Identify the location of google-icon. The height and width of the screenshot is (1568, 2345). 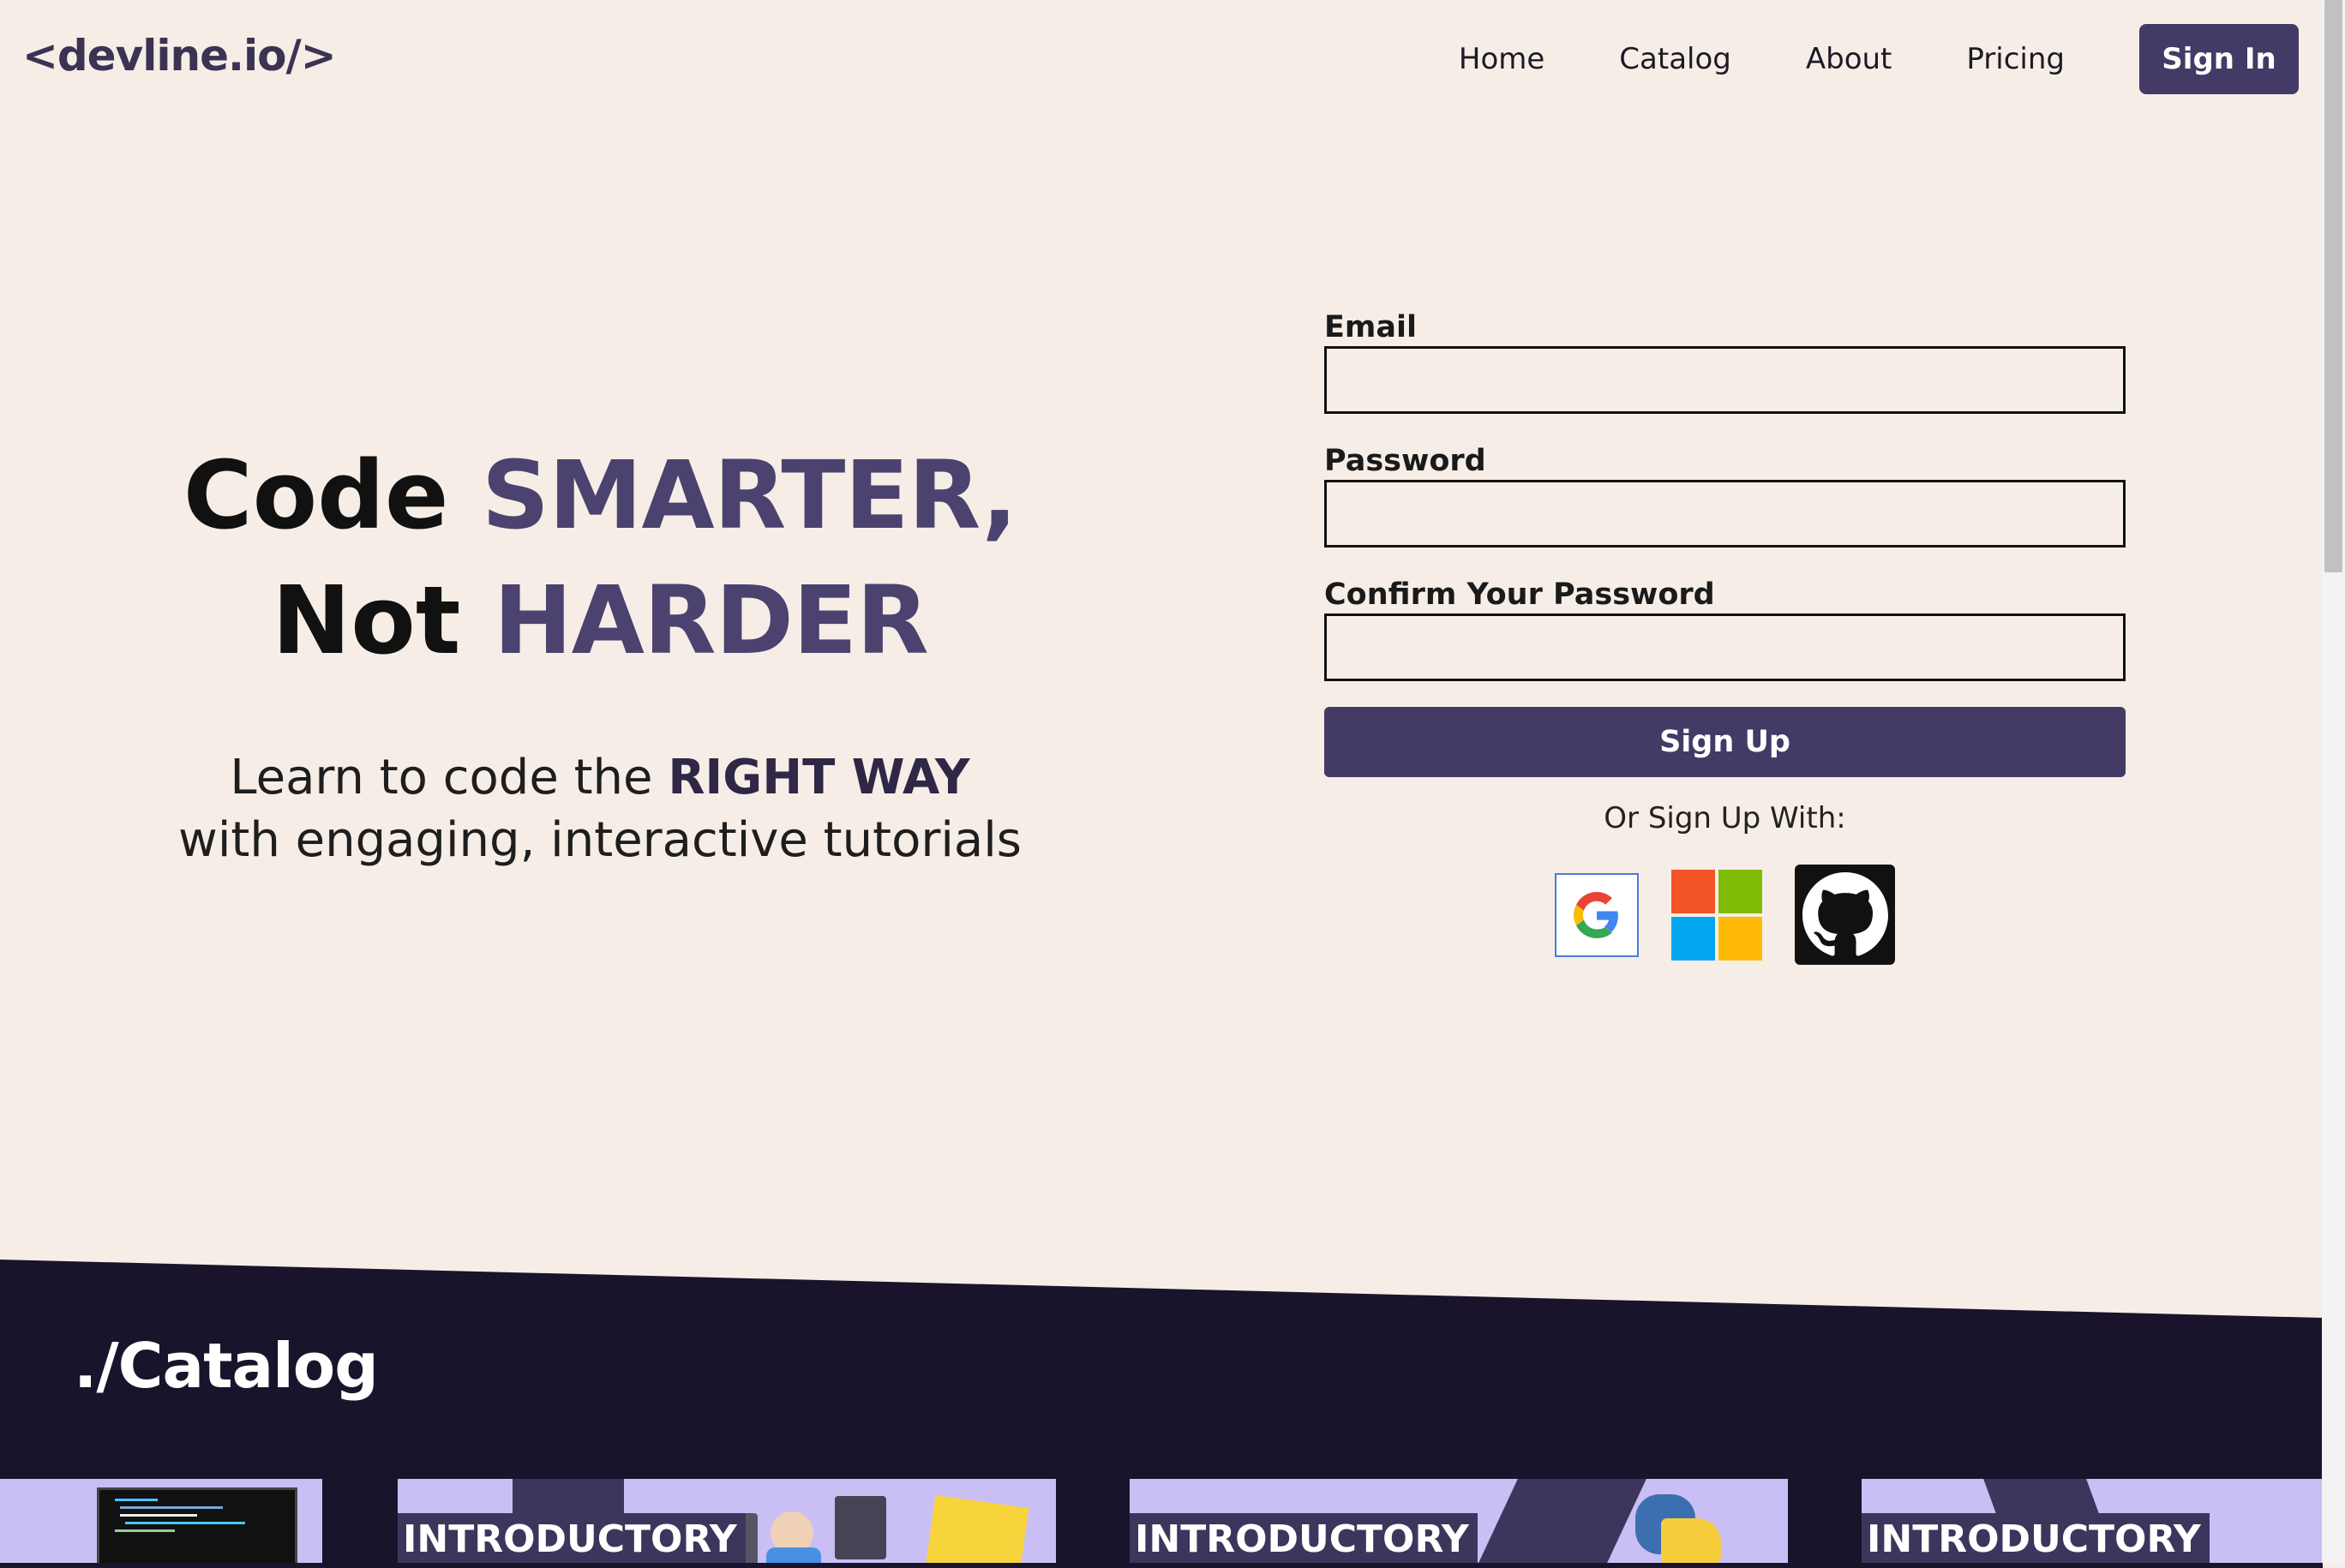
(1597, 915).